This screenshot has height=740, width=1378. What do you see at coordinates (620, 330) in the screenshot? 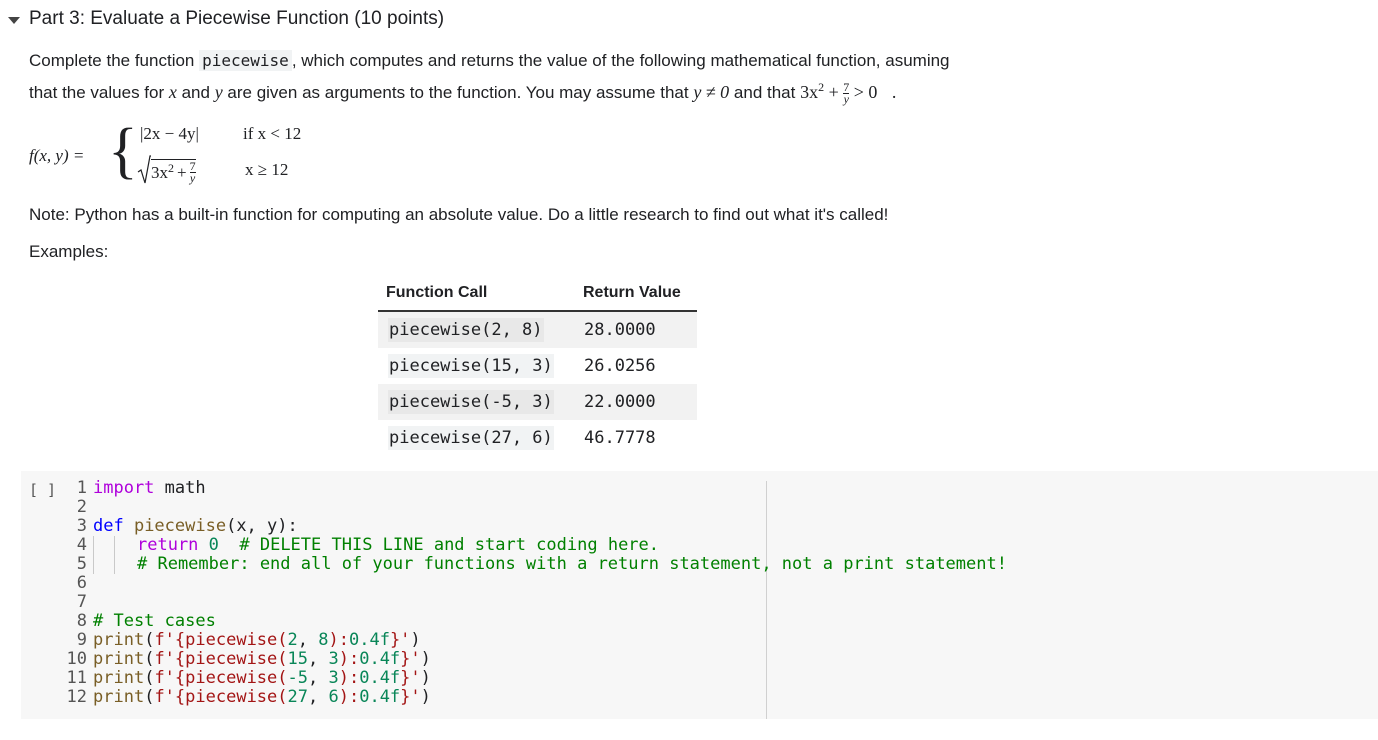
I see `value-cell: 28.0000` at bounding box center [620, 330].